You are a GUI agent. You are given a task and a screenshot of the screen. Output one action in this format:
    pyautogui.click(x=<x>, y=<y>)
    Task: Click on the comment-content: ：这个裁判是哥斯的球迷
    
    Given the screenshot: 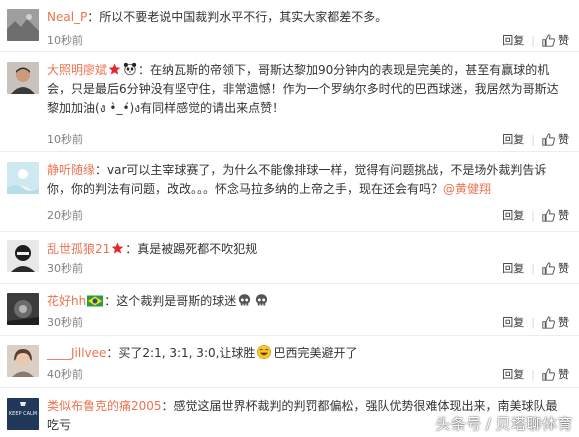 What is the action you would take?
    pyautogui.click(x=170, y=301)
    